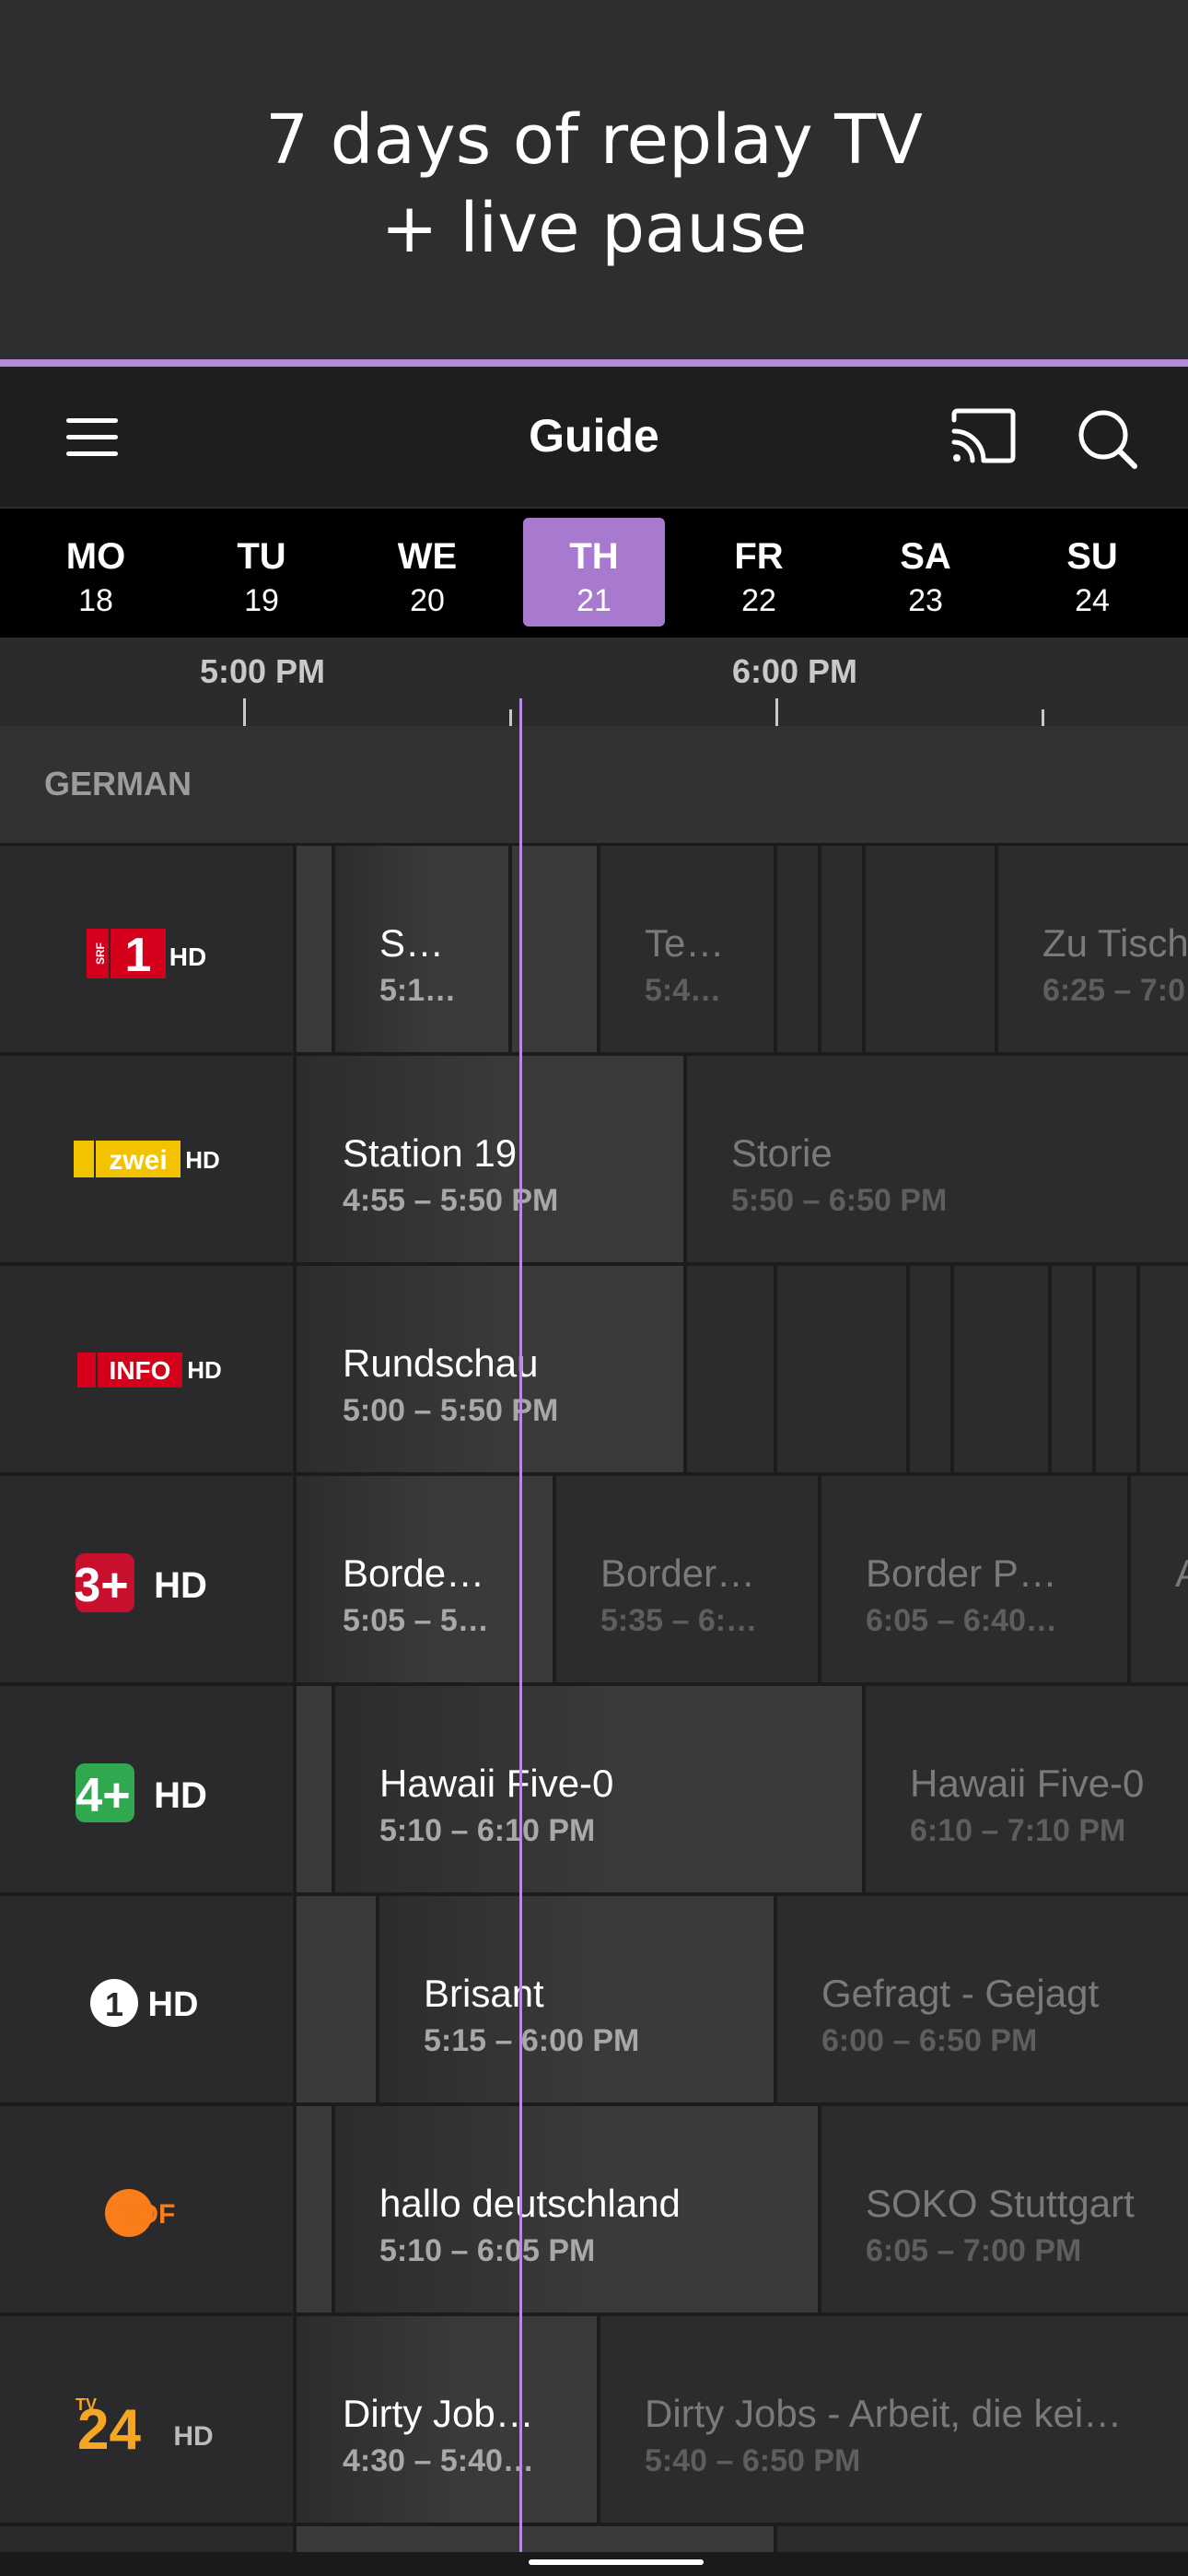  What do you see at coordinates (616, 2562) in the screenshot?
I see `home-indicator` at bounding box center [616, 2562].